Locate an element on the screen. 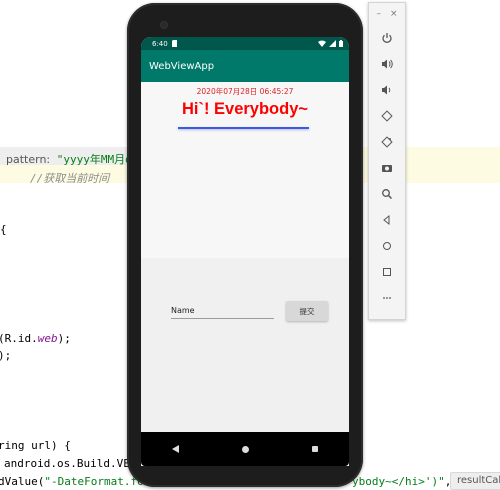 The image size is (500, 490). status-time: 6:40 is located at coordinates (160, 43).